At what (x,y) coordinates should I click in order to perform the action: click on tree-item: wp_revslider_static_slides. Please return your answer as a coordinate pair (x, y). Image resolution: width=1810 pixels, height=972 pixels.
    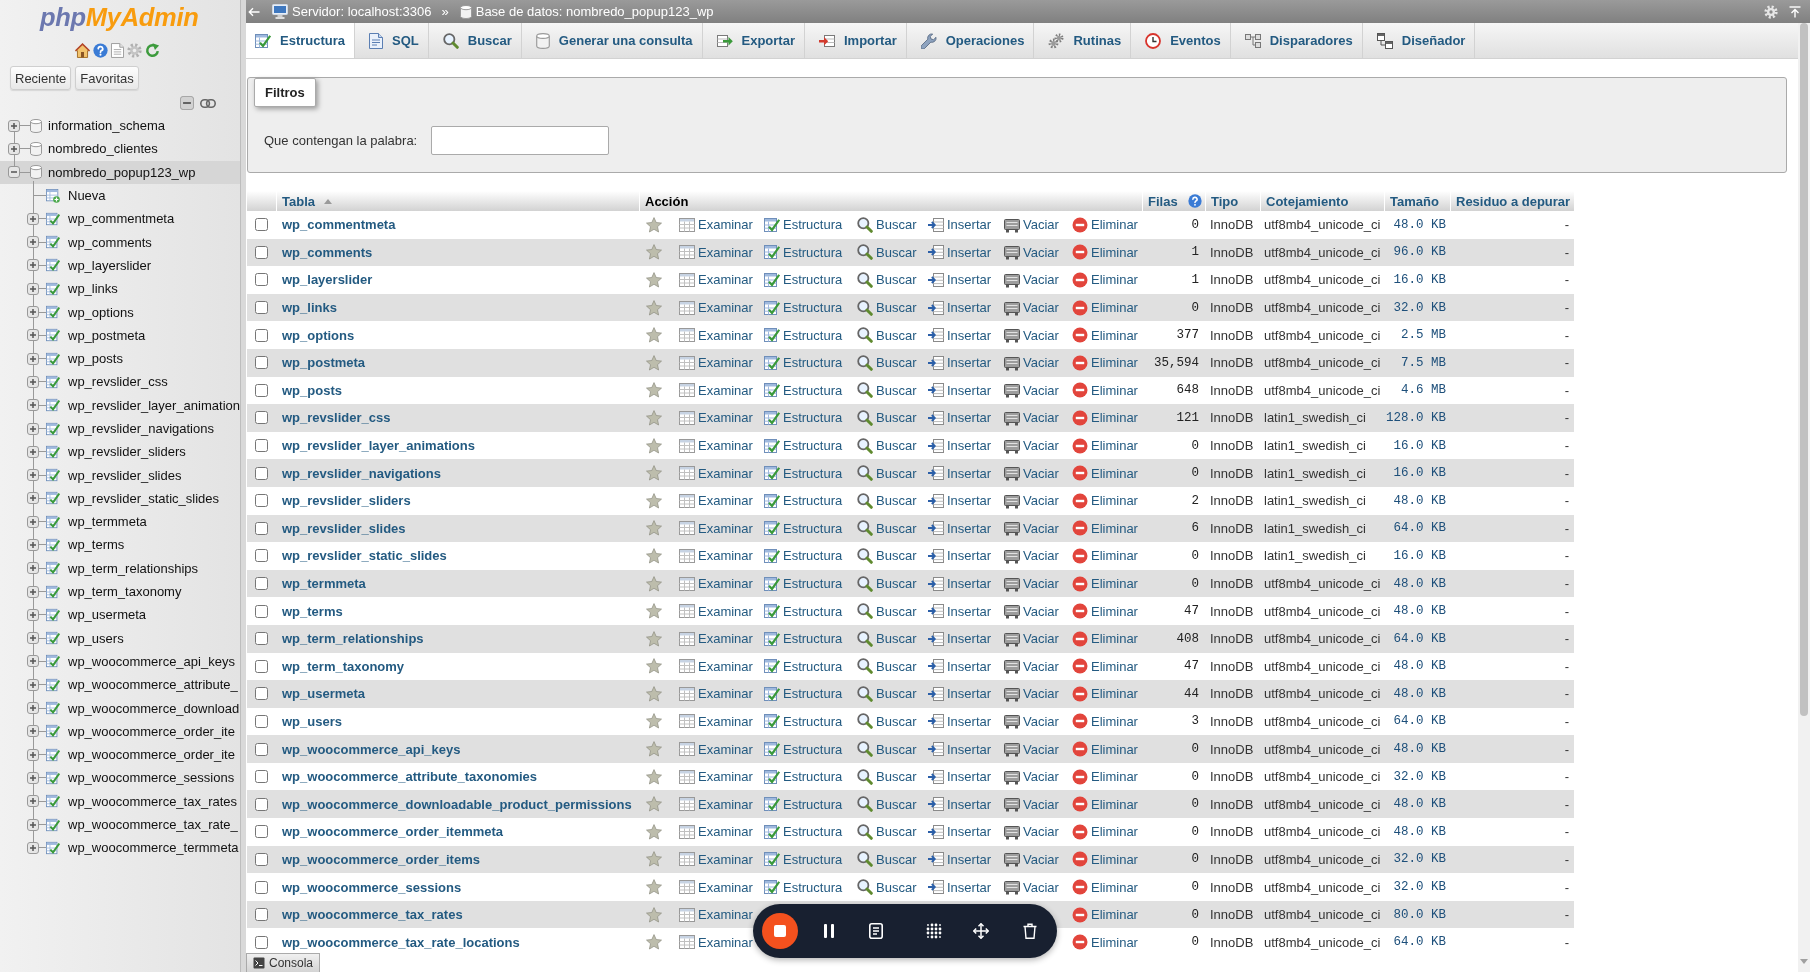
    Looking at the image, I should click on (120, 498).